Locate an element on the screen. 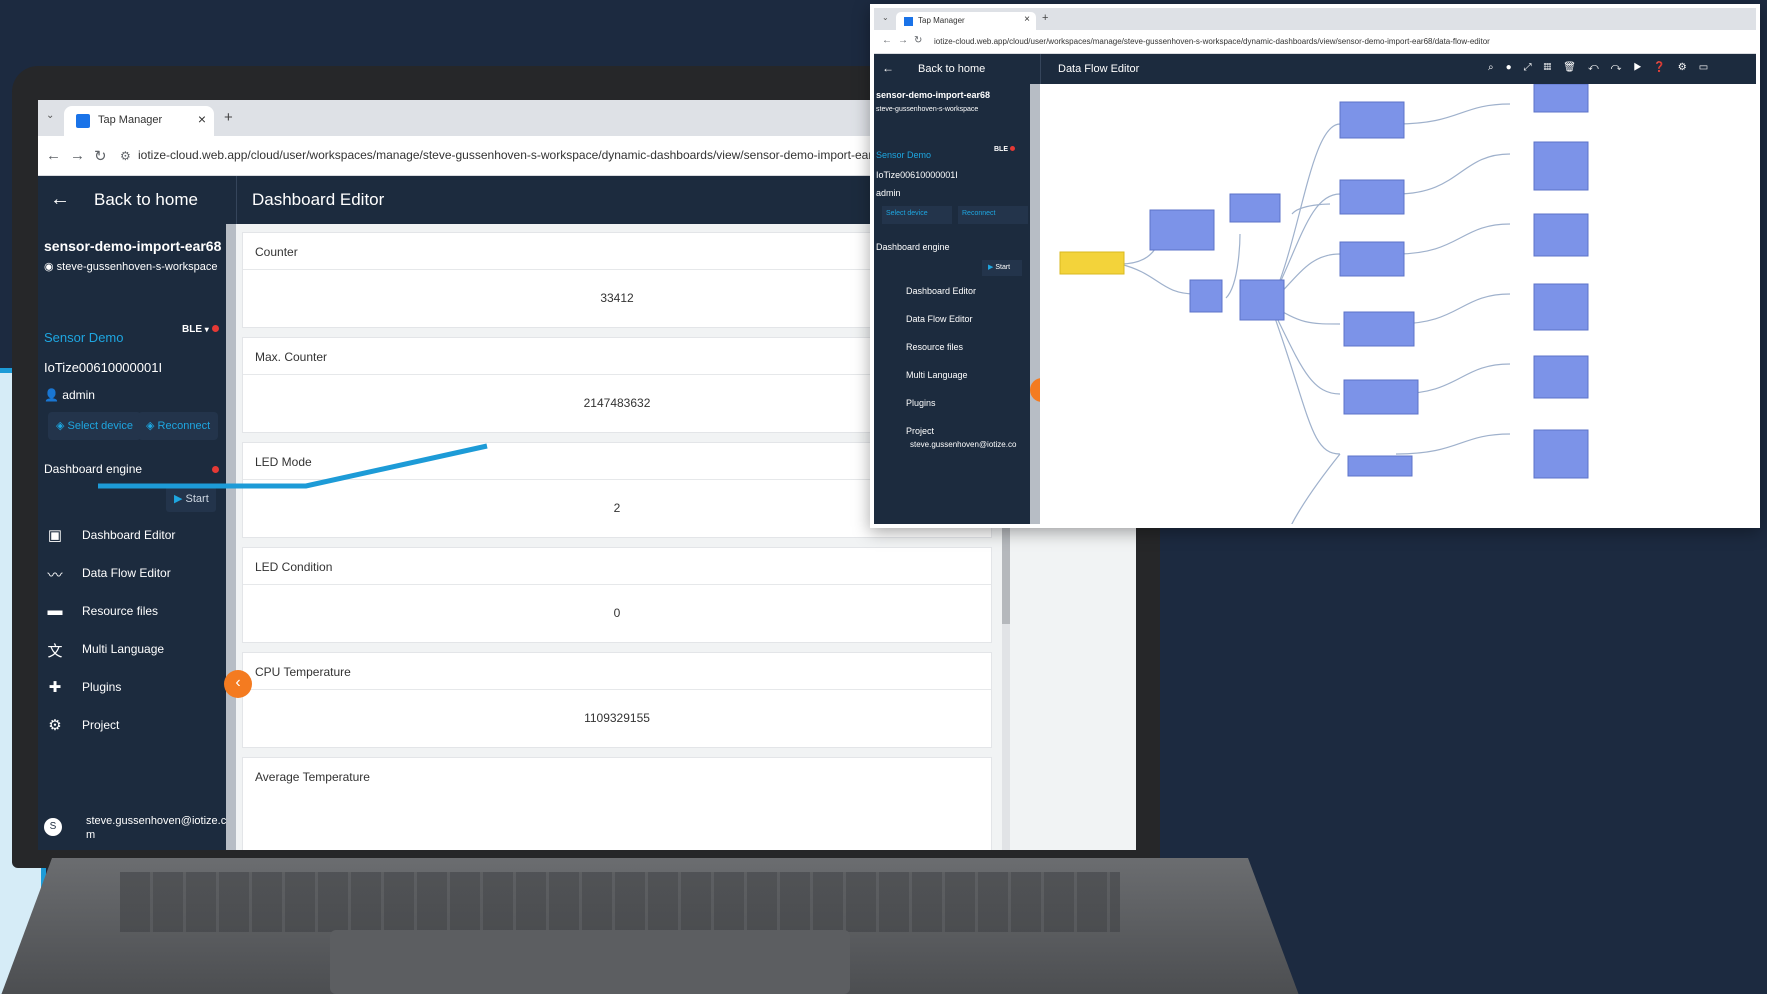  menu-item-resource-files: Resource files is located at coordinates (934, 347).